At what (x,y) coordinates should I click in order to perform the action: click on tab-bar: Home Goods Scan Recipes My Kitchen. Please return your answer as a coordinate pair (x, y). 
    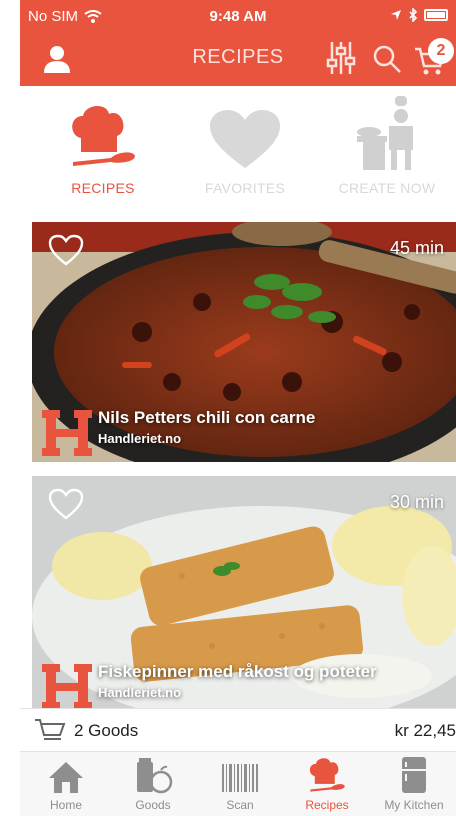
    Looking at the image, I should click on (238, 784).